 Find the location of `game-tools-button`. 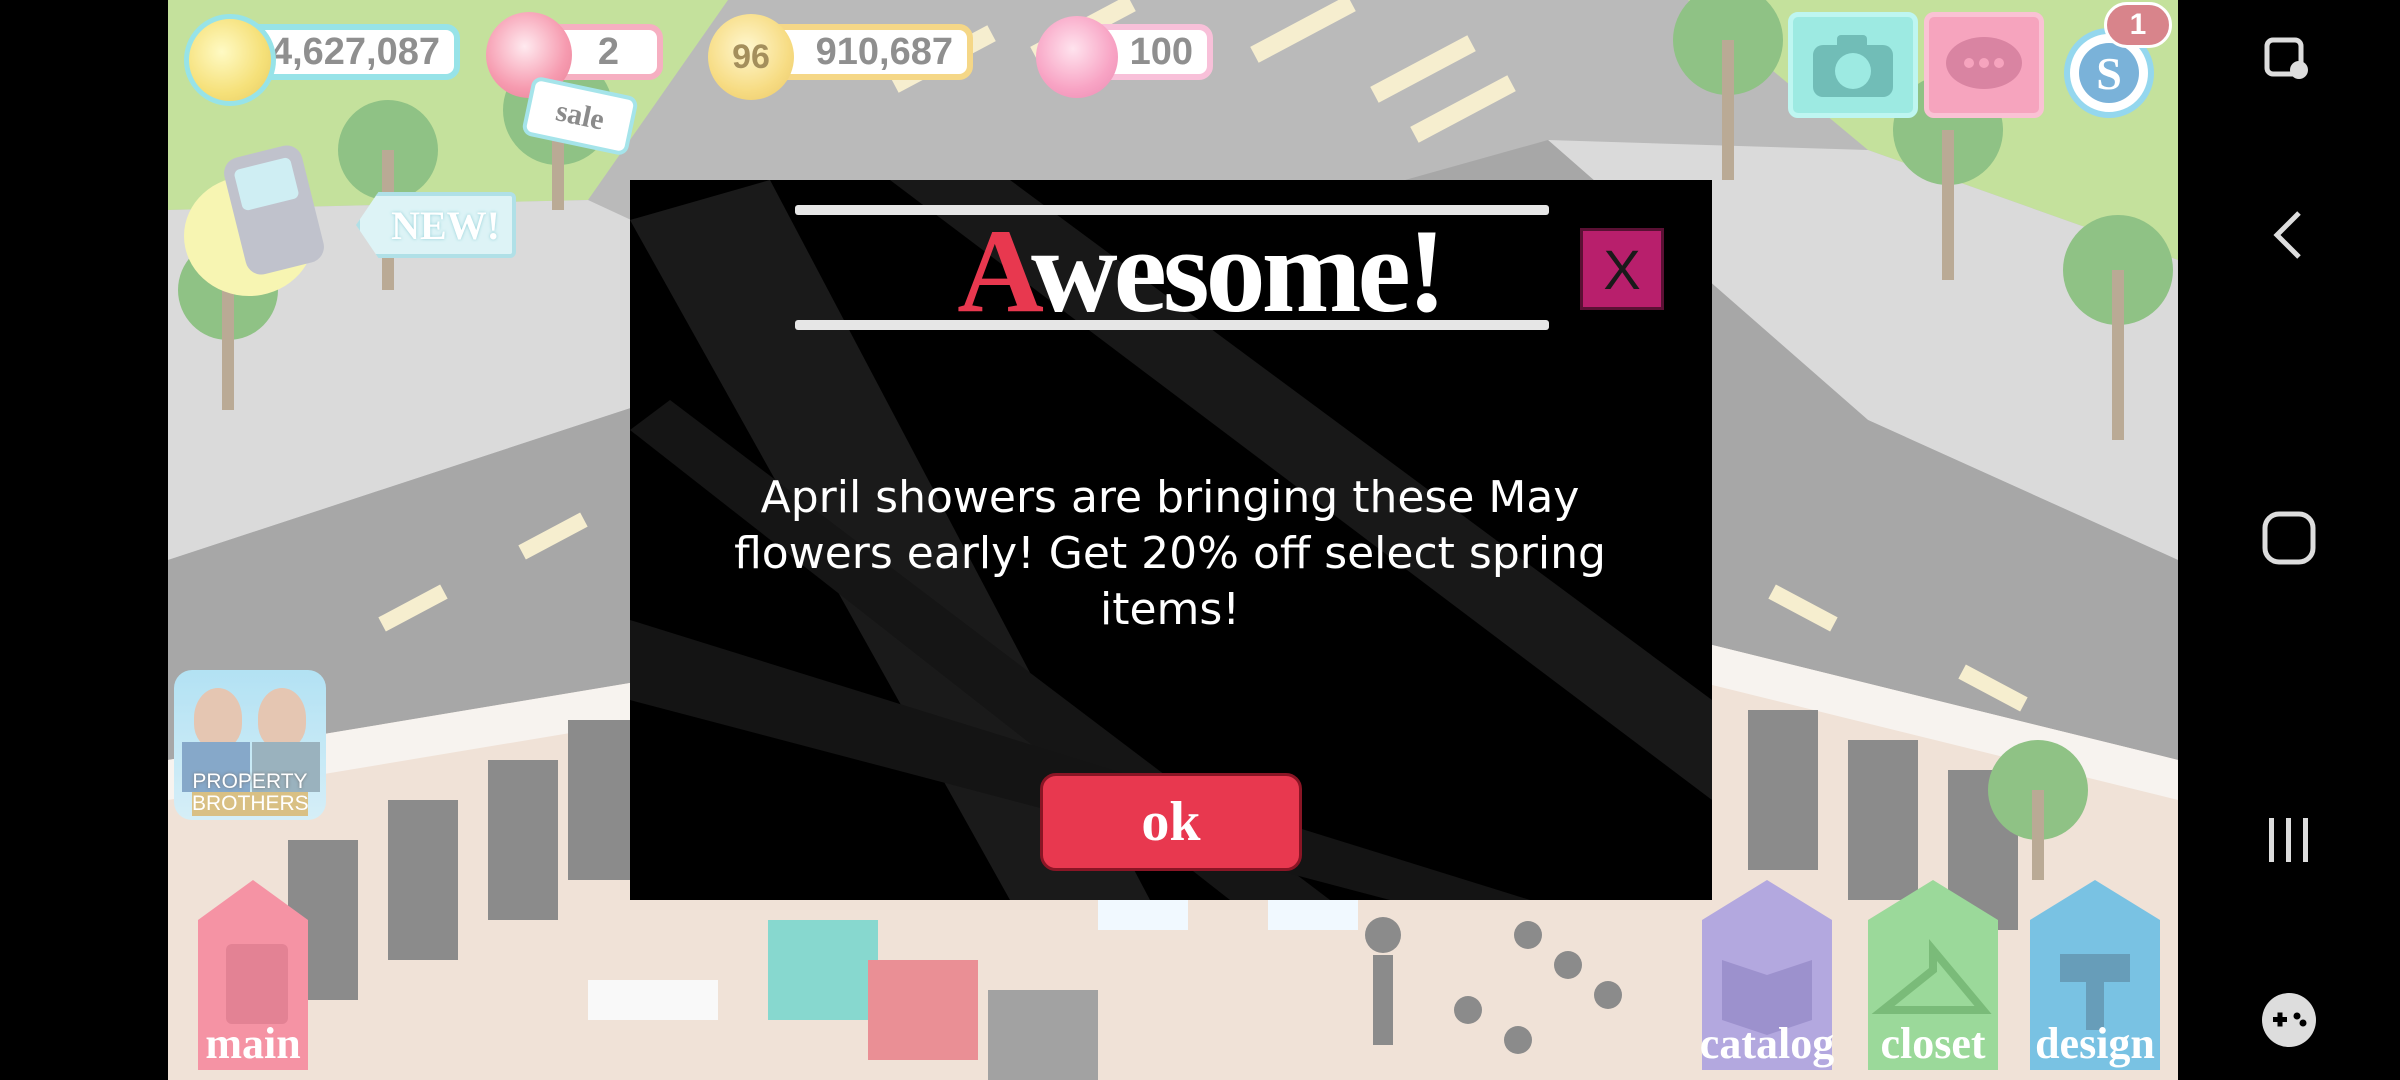

game-tools-button is located at coordinates (2289, 1020).